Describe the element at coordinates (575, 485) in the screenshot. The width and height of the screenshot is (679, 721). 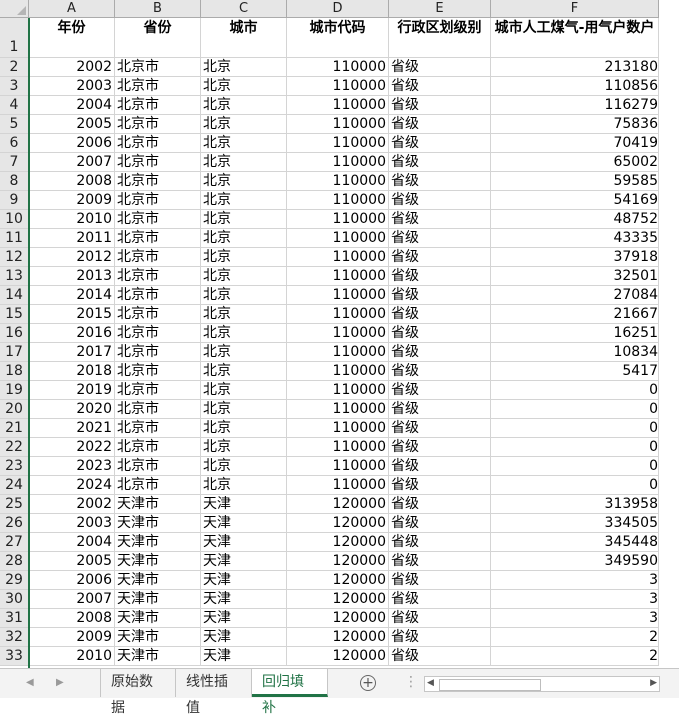
I see `table-cell: 0` at that location.